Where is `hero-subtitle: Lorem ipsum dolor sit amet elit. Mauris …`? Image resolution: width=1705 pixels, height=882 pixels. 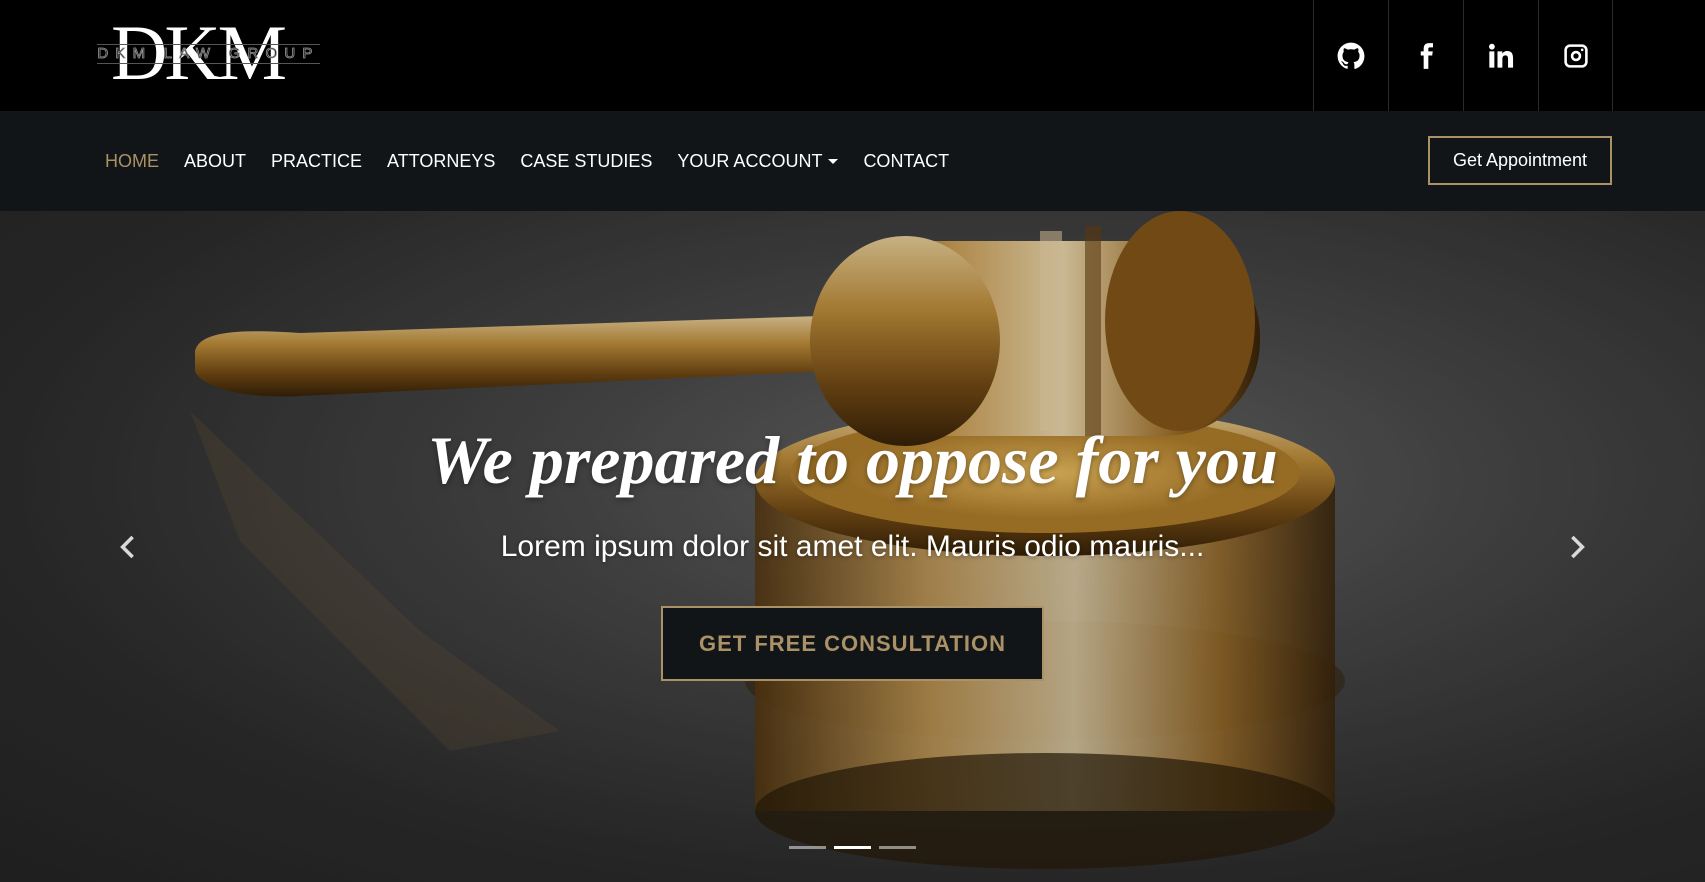 hero-subtitle: Lorem ipsum dolor sit amet elit. Mauris … is located at coordinates (852, 546).